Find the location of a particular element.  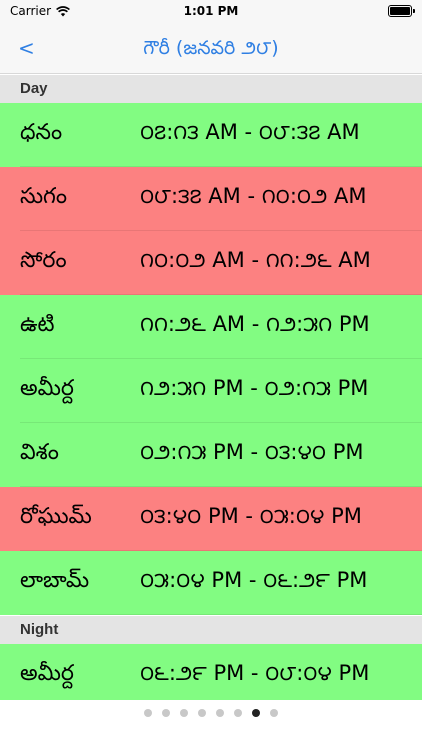

status-bar: Carrier 1:01 PM is located at coordinates (211, 13).